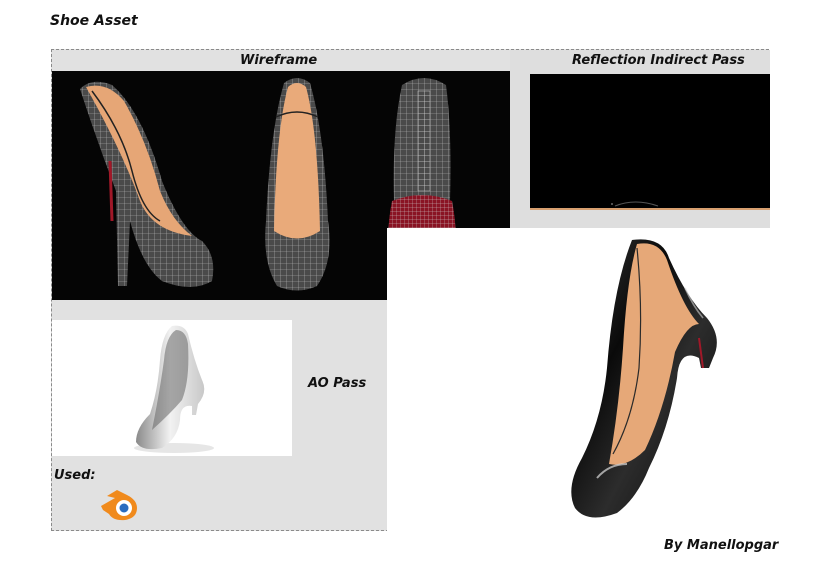  Describe the element at coordinates (94, 21) in the screenshot. I see `page-title: Shoe Asset` at that location.